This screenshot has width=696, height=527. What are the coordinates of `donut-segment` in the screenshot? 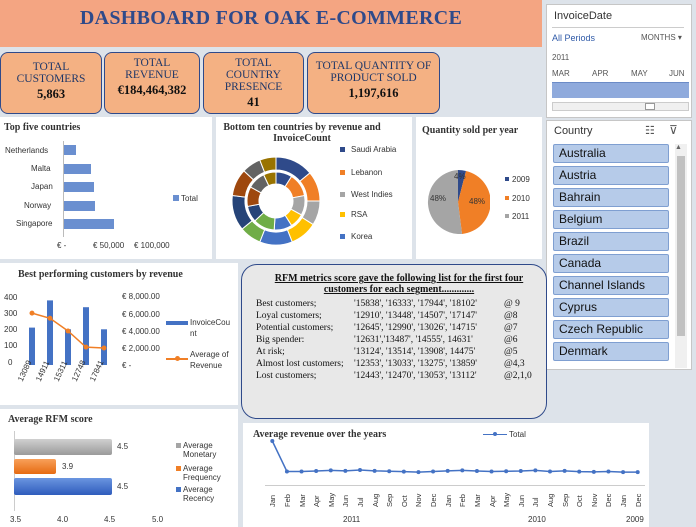 It's located at (276, 237).